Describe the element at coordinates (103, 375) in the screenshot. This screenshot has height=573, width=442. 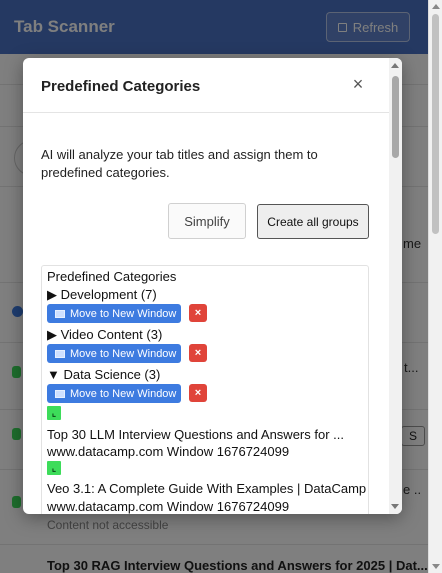
I see `category-toggle-data-science: ▼ Data Science (3)` at that location.